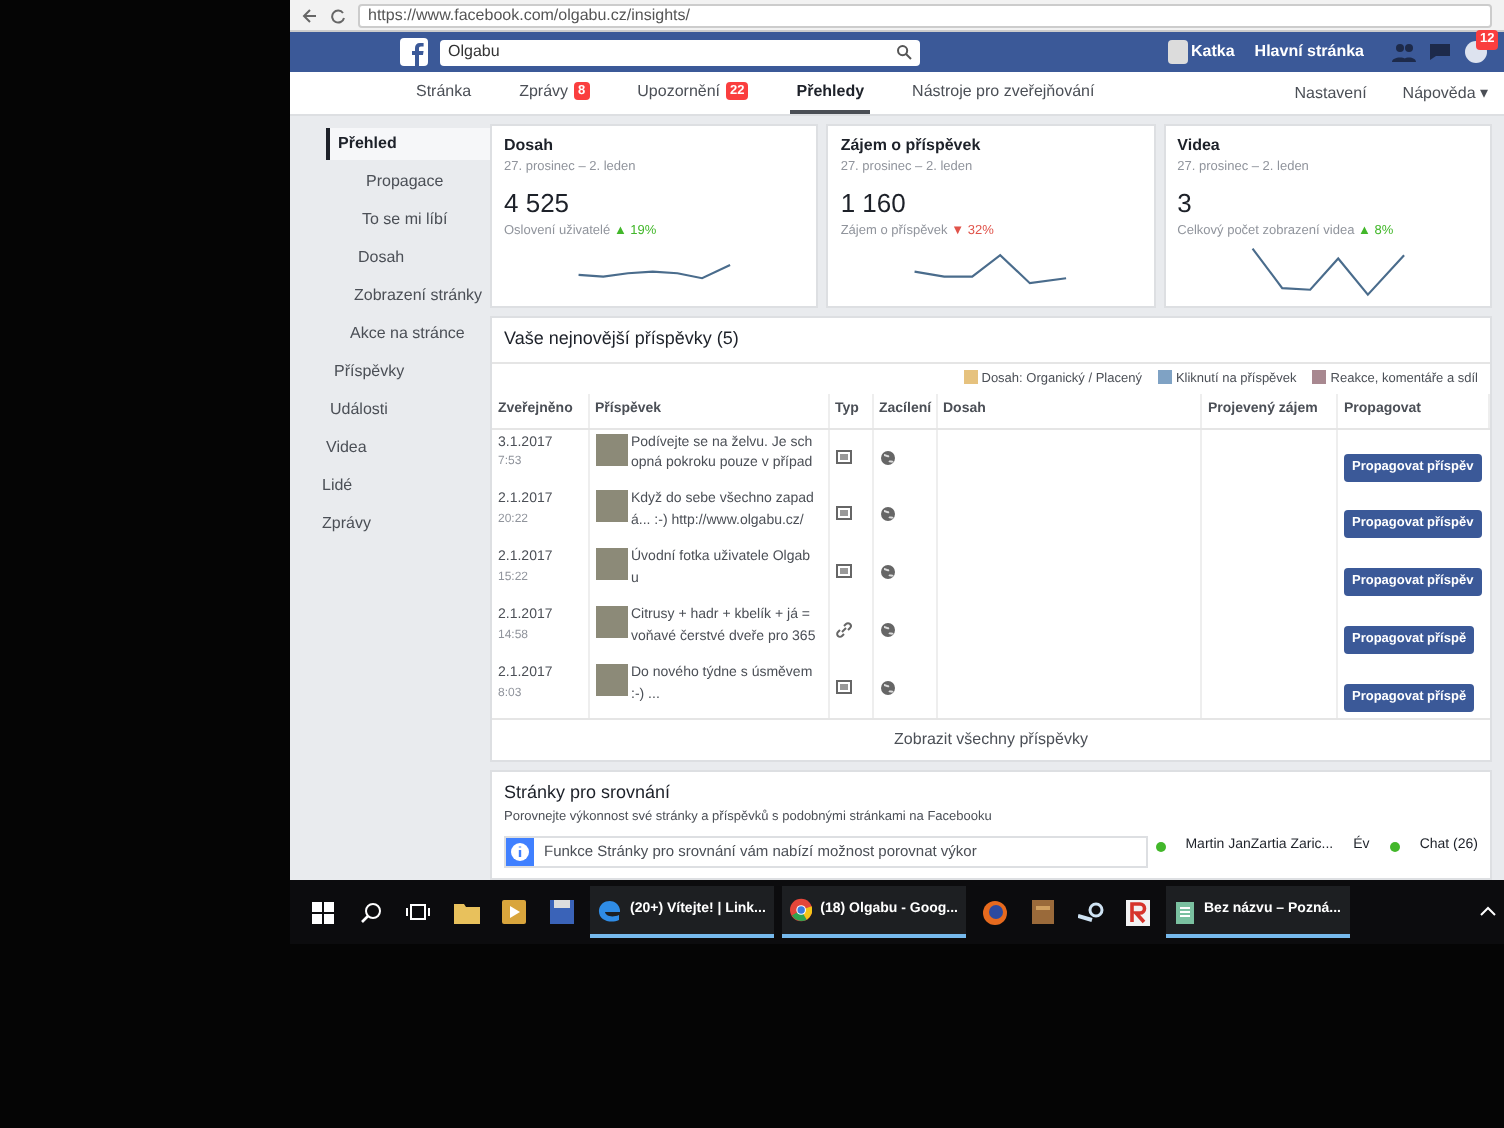 This screenshot has width=1504, height=1128. I want to click on page-tab: Nástroje pro zveřejňování, so click(1003, 93).